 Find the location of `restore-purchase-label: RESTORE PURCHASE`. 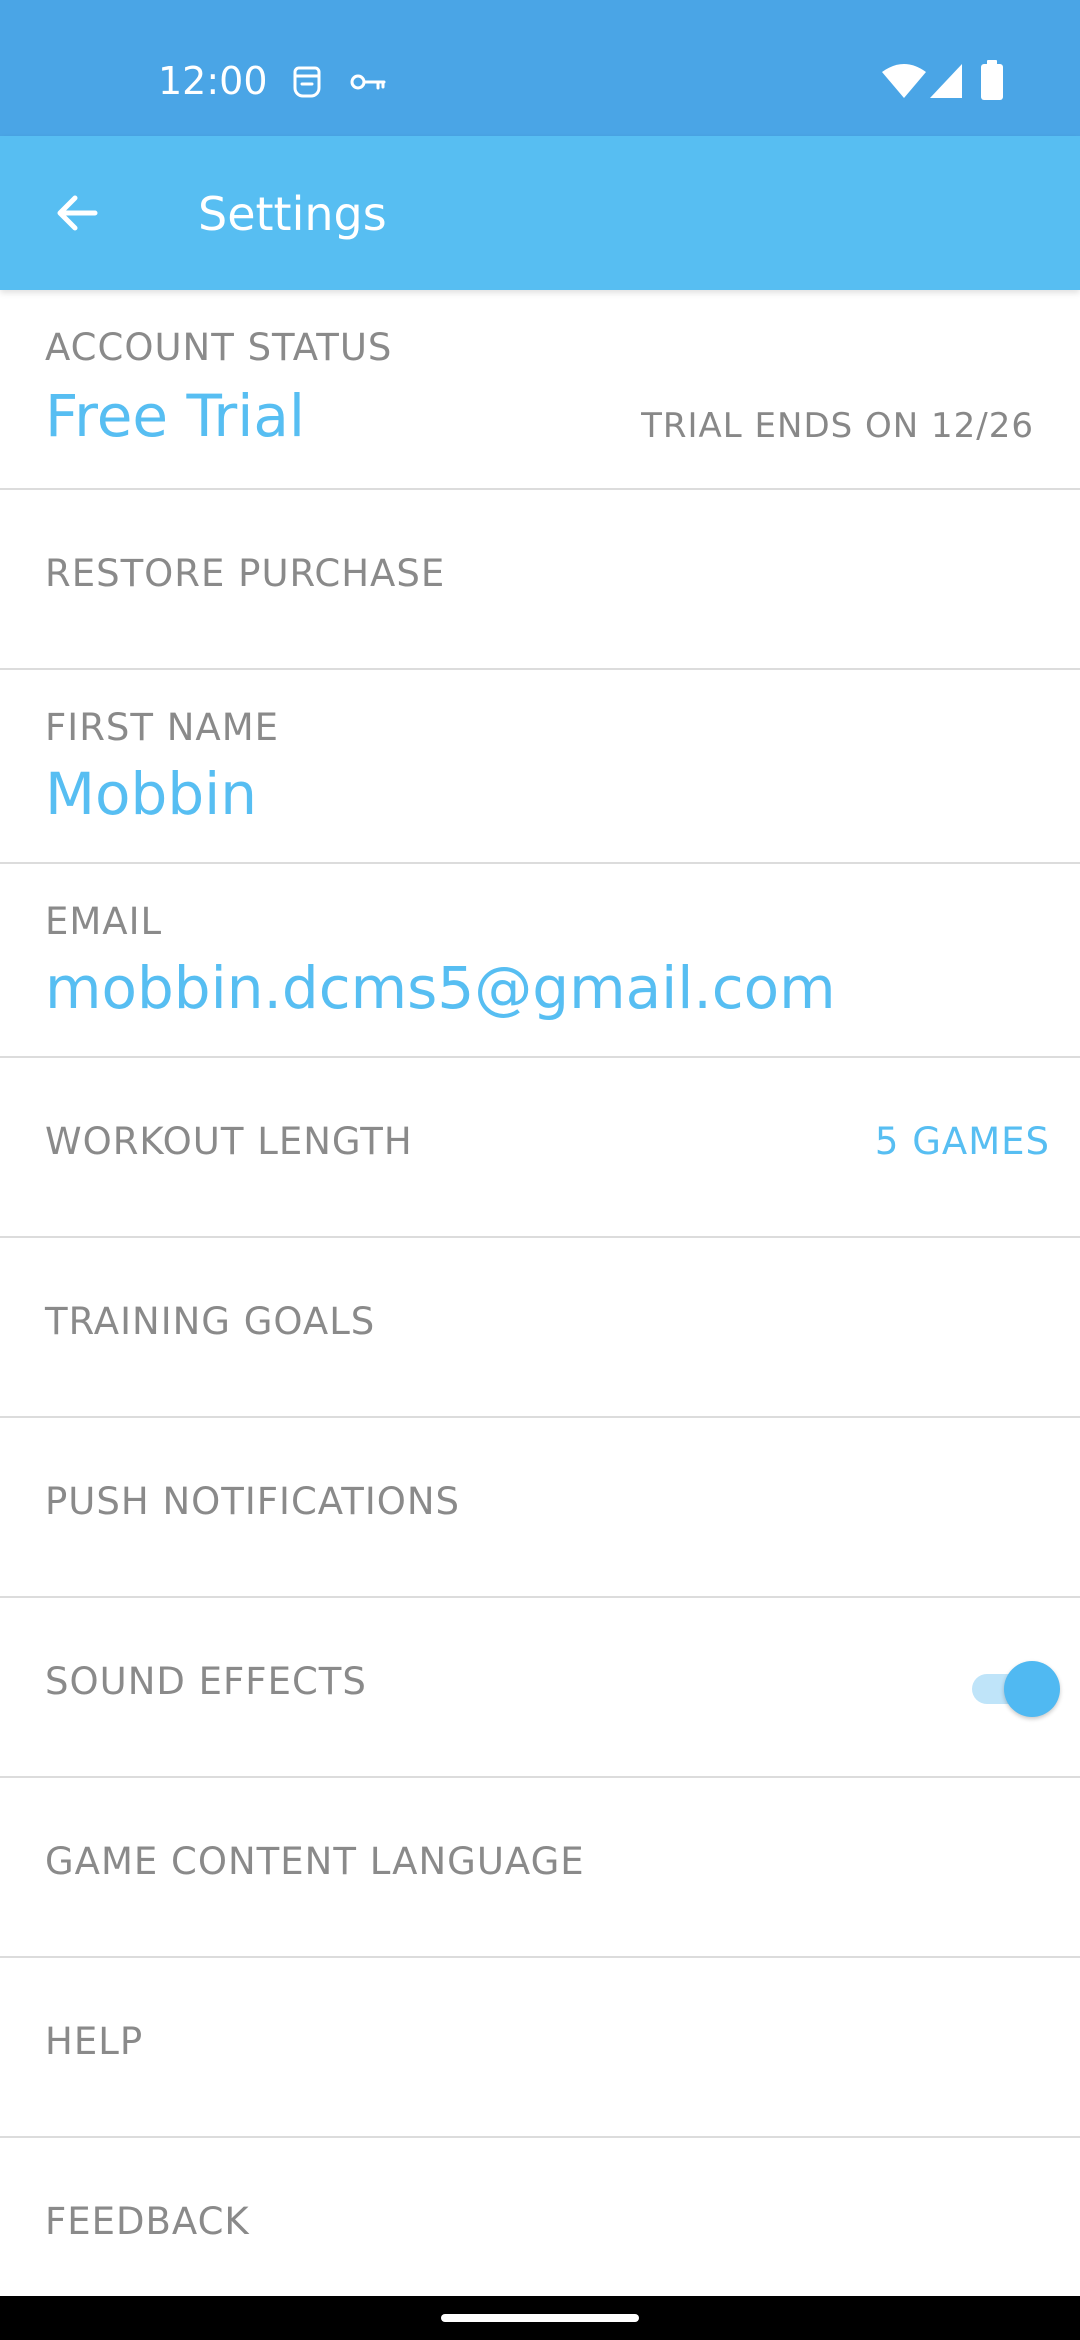

restore-purchase-label: RESTORE PURCHASE is located at coordinates (245, 573).